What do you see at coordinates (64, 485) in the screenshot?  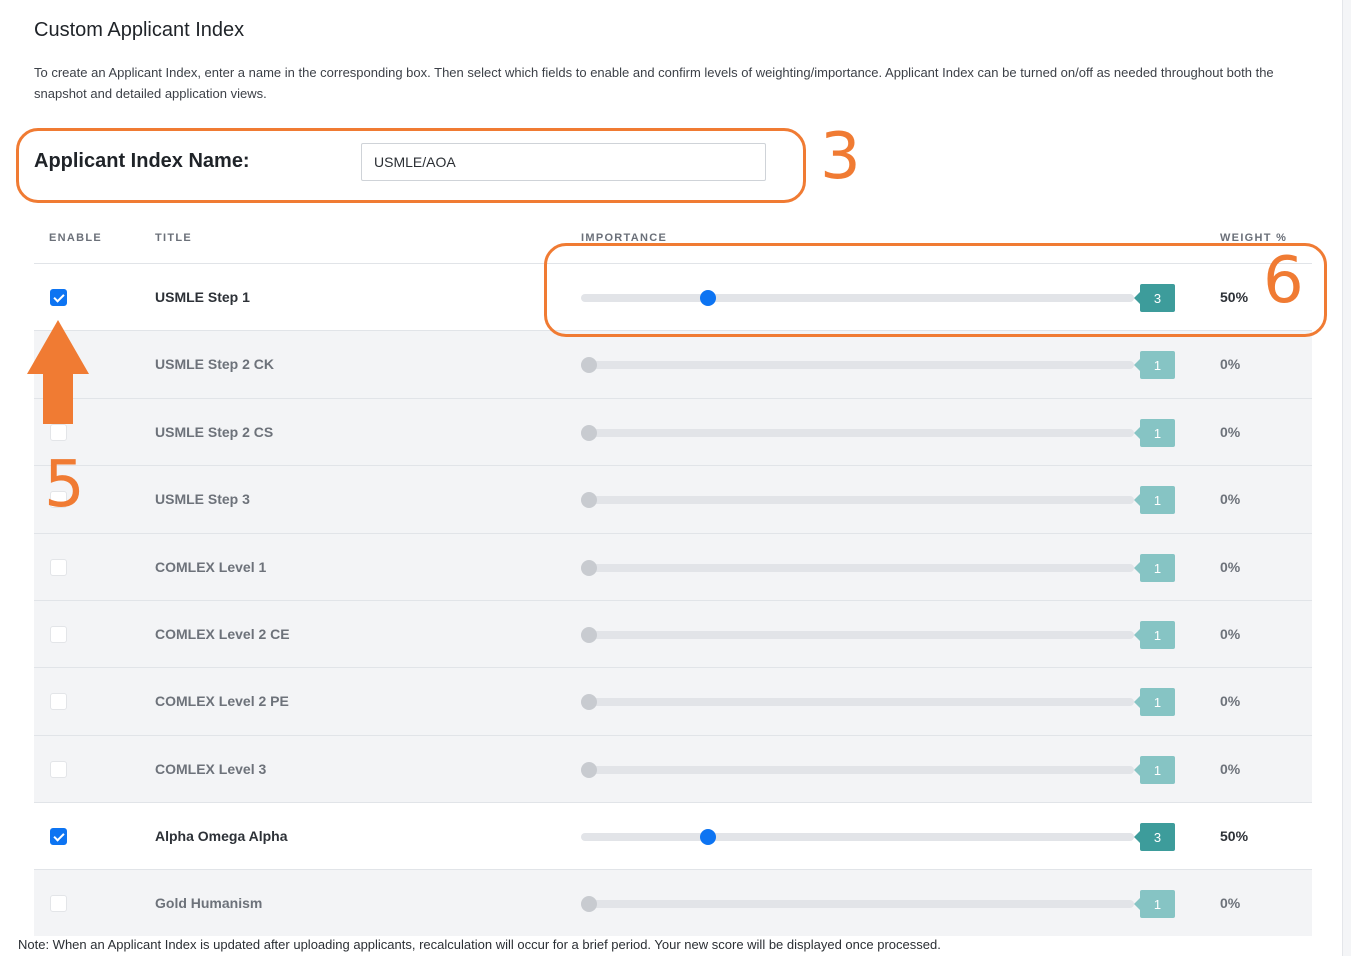 I see `callout-number-5: 5` at bounding box center [64, 485].